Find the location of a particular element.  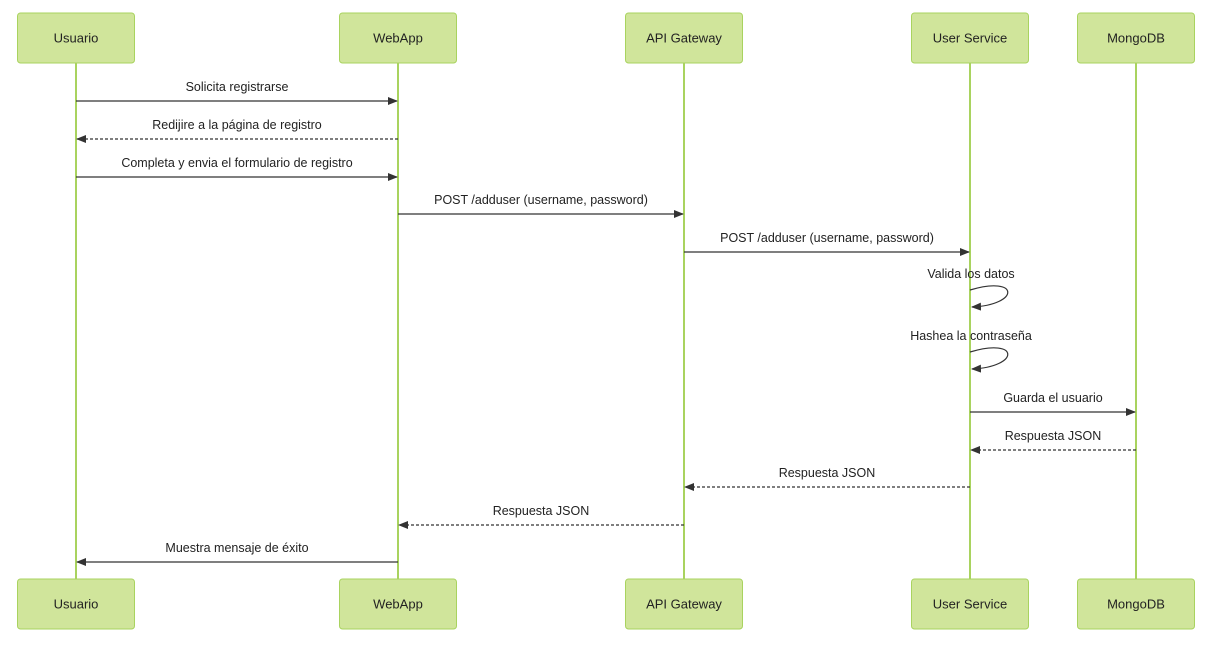

actor-gateway-bottom: API Gateway is located at coordinates (684, 604).